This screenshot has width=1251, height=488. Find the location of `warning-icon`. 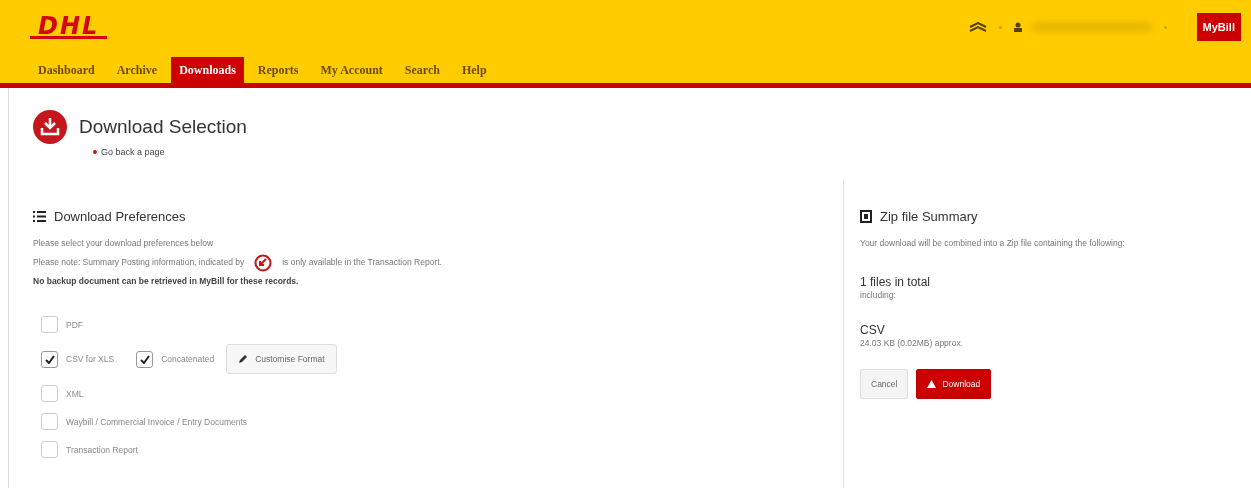

warning-icon is located at coordinates (932, 384).